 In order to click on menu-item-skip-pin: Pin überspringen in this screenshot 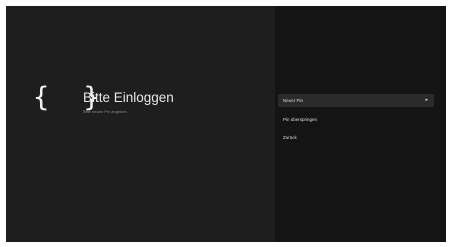, I will do `click(356, 119)`.